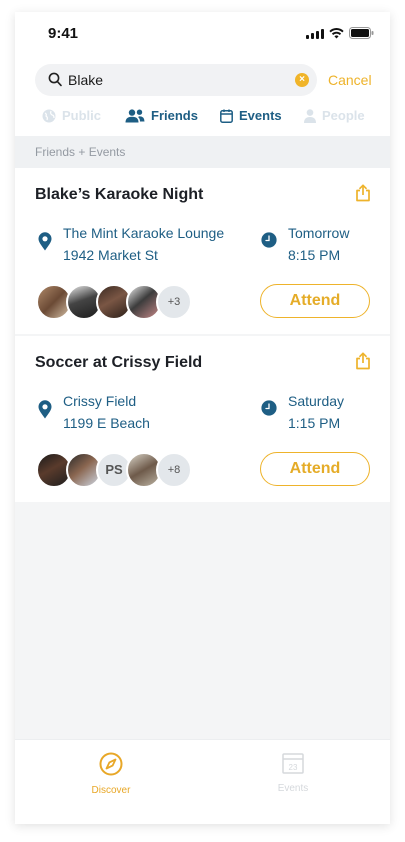 The width and height of the screenshot is (405, 842). I want to click on event-address: 1199 E Beach, so click(106, 423).